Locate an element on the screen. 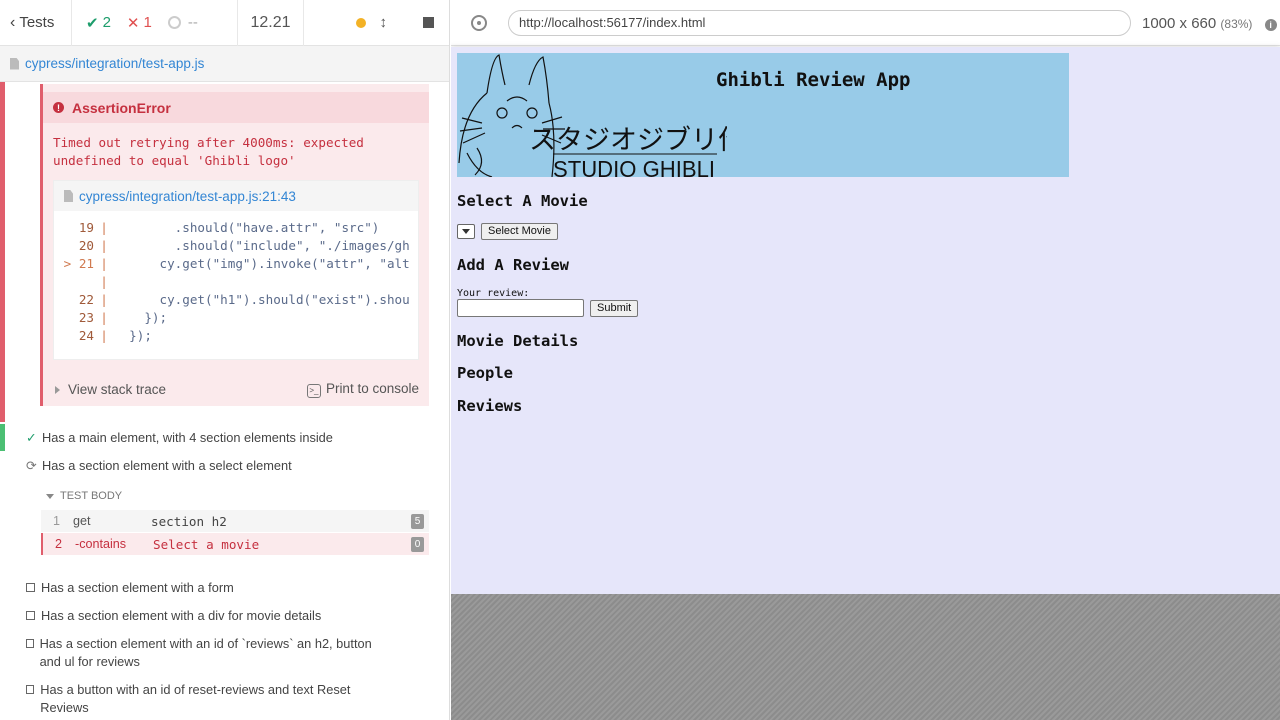 The width and height of the screenshot is (1280, 720). info-icon: i is located at coordinates (1270, 25).